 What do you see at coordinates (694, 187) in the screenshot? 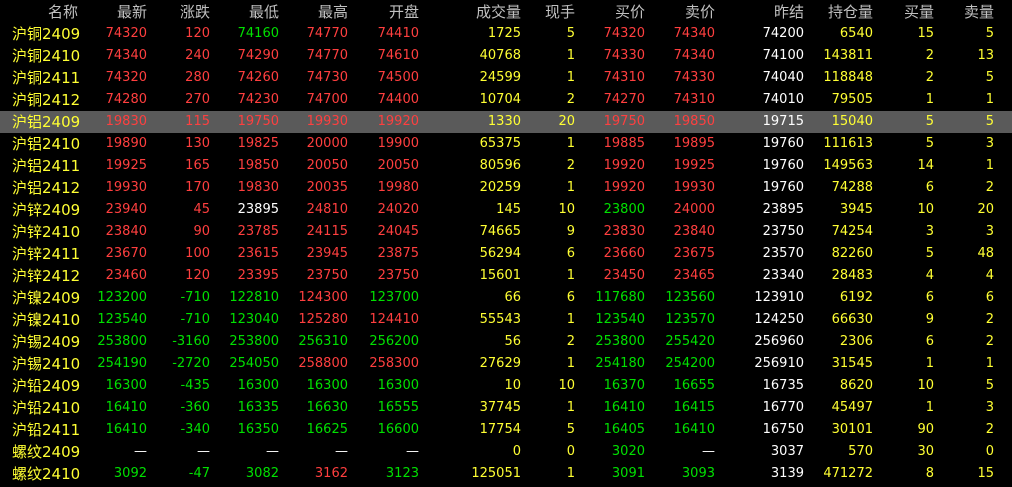
I see `ask-price-cell: 19930` at bounding box center [694, 187].